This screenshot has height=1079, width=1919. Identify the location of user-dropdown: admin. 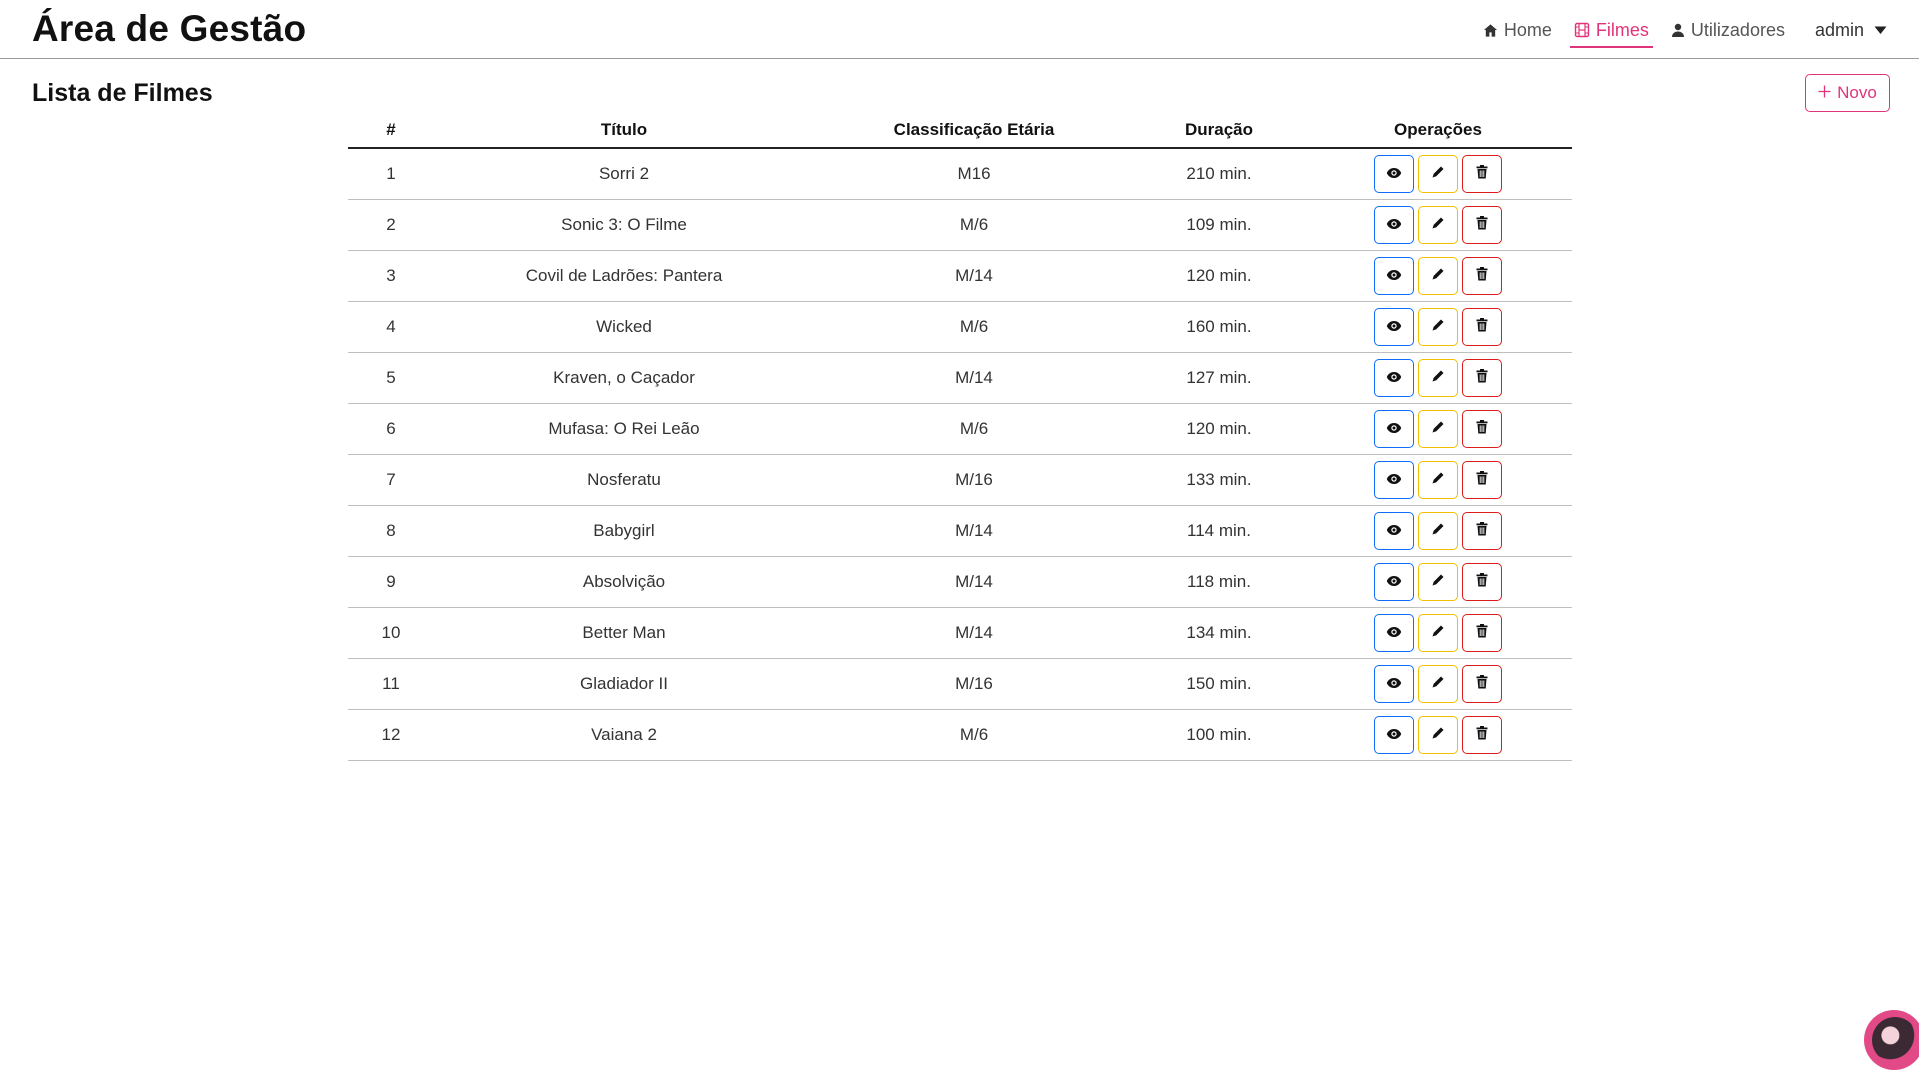
(1851, 31).